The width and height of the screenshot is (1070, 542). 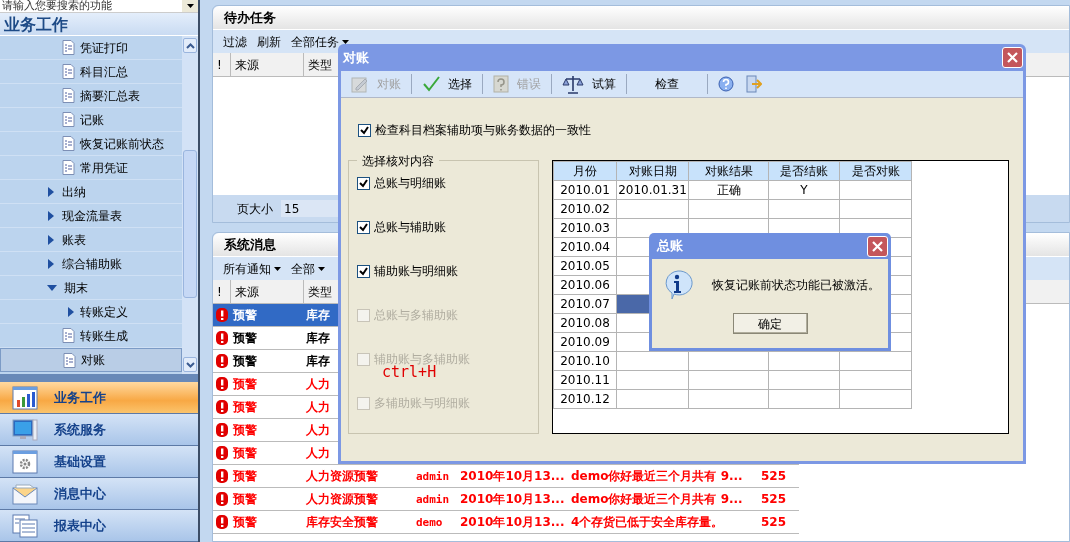 What do you see at coordinates (585, 247) in the screenshot?
I see `table-cell: 2010.04` at bounding box center [585, 247].